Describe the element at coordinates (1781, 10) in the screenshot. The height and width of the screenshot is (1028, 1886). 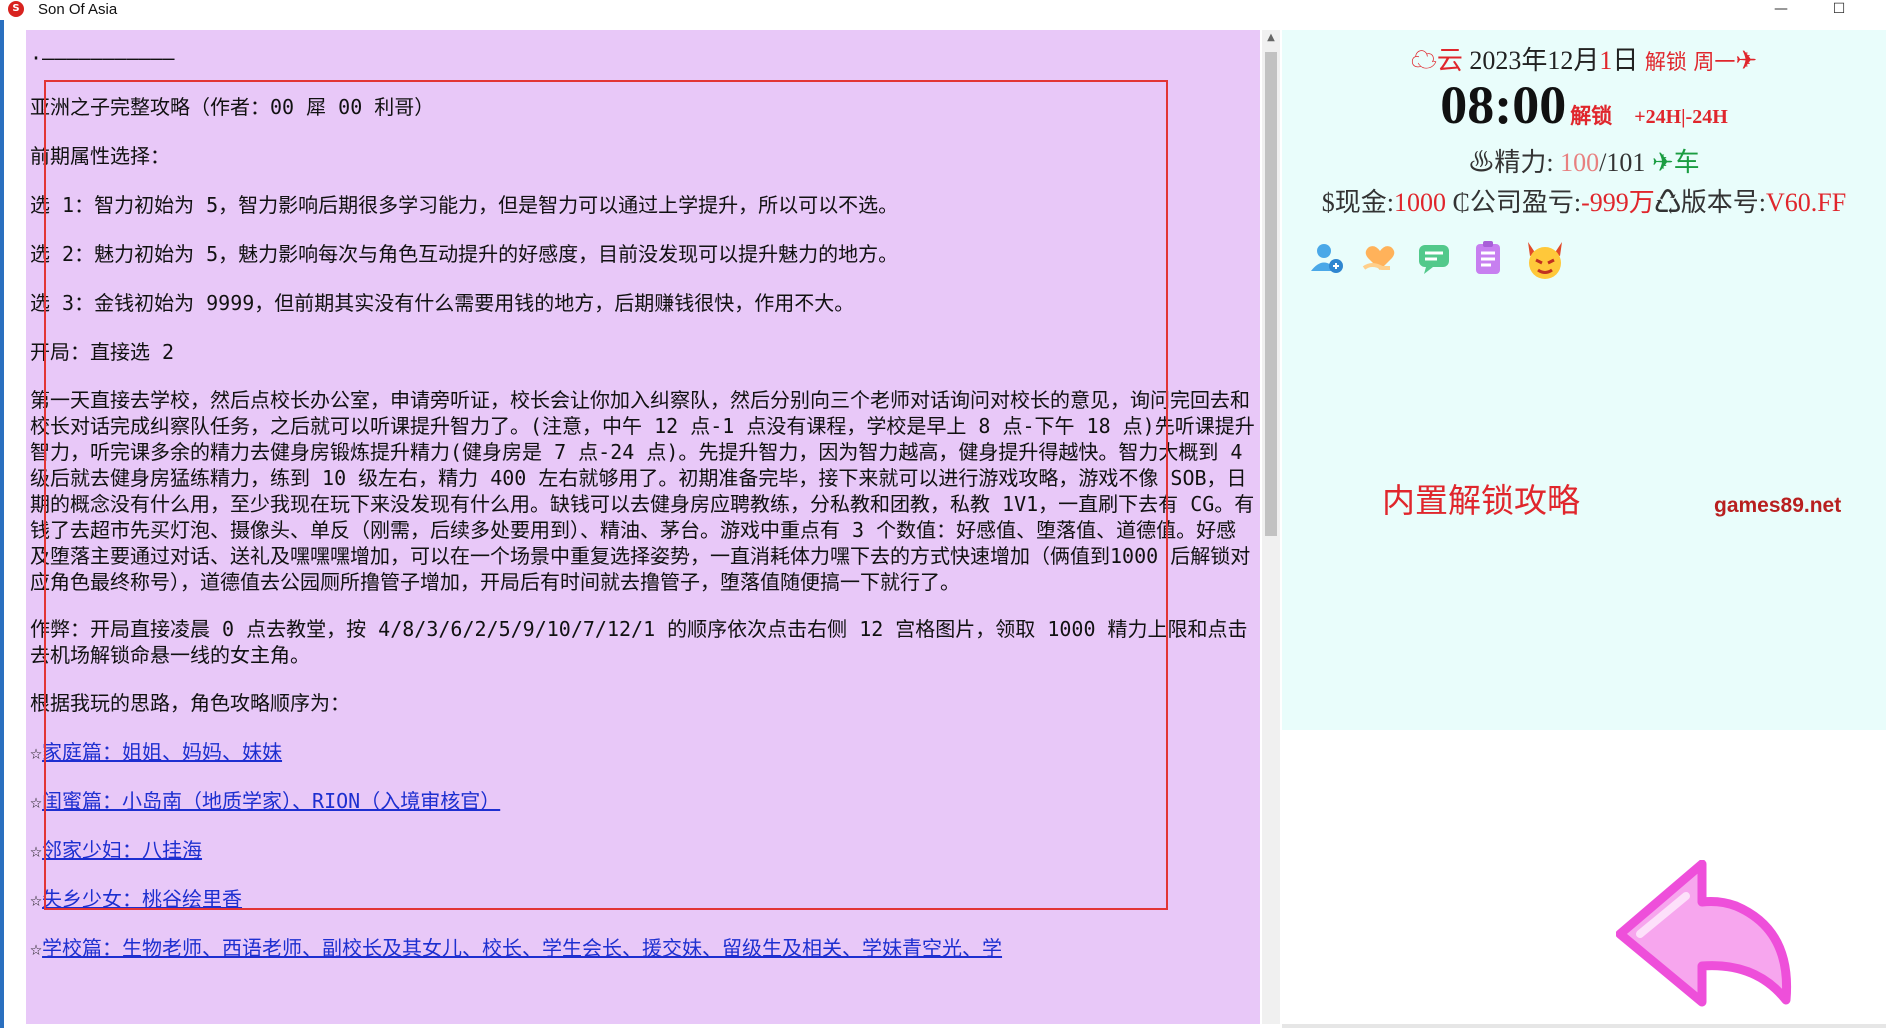
I see `minimize-button: —` at that location.